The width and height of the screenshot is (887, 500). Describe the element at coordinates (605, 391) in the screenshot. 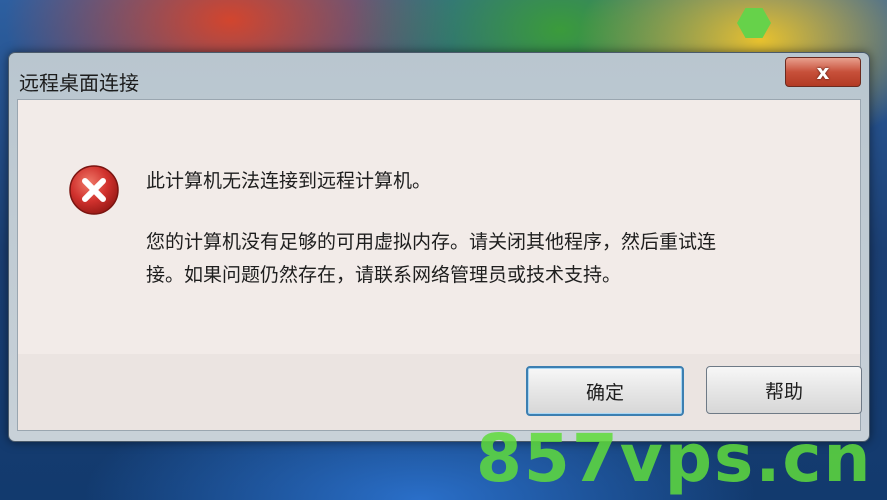

I see `ok-button: 确定` at that location.